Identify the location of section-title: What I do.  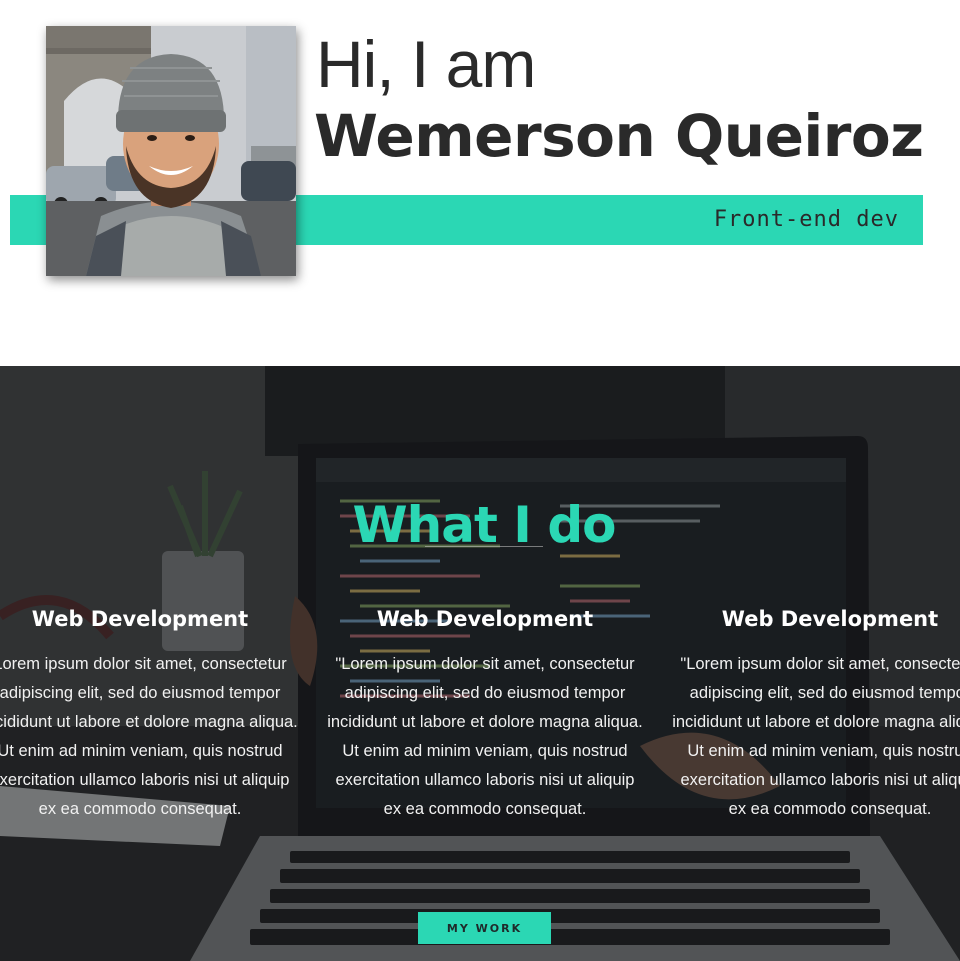
(484, 524).